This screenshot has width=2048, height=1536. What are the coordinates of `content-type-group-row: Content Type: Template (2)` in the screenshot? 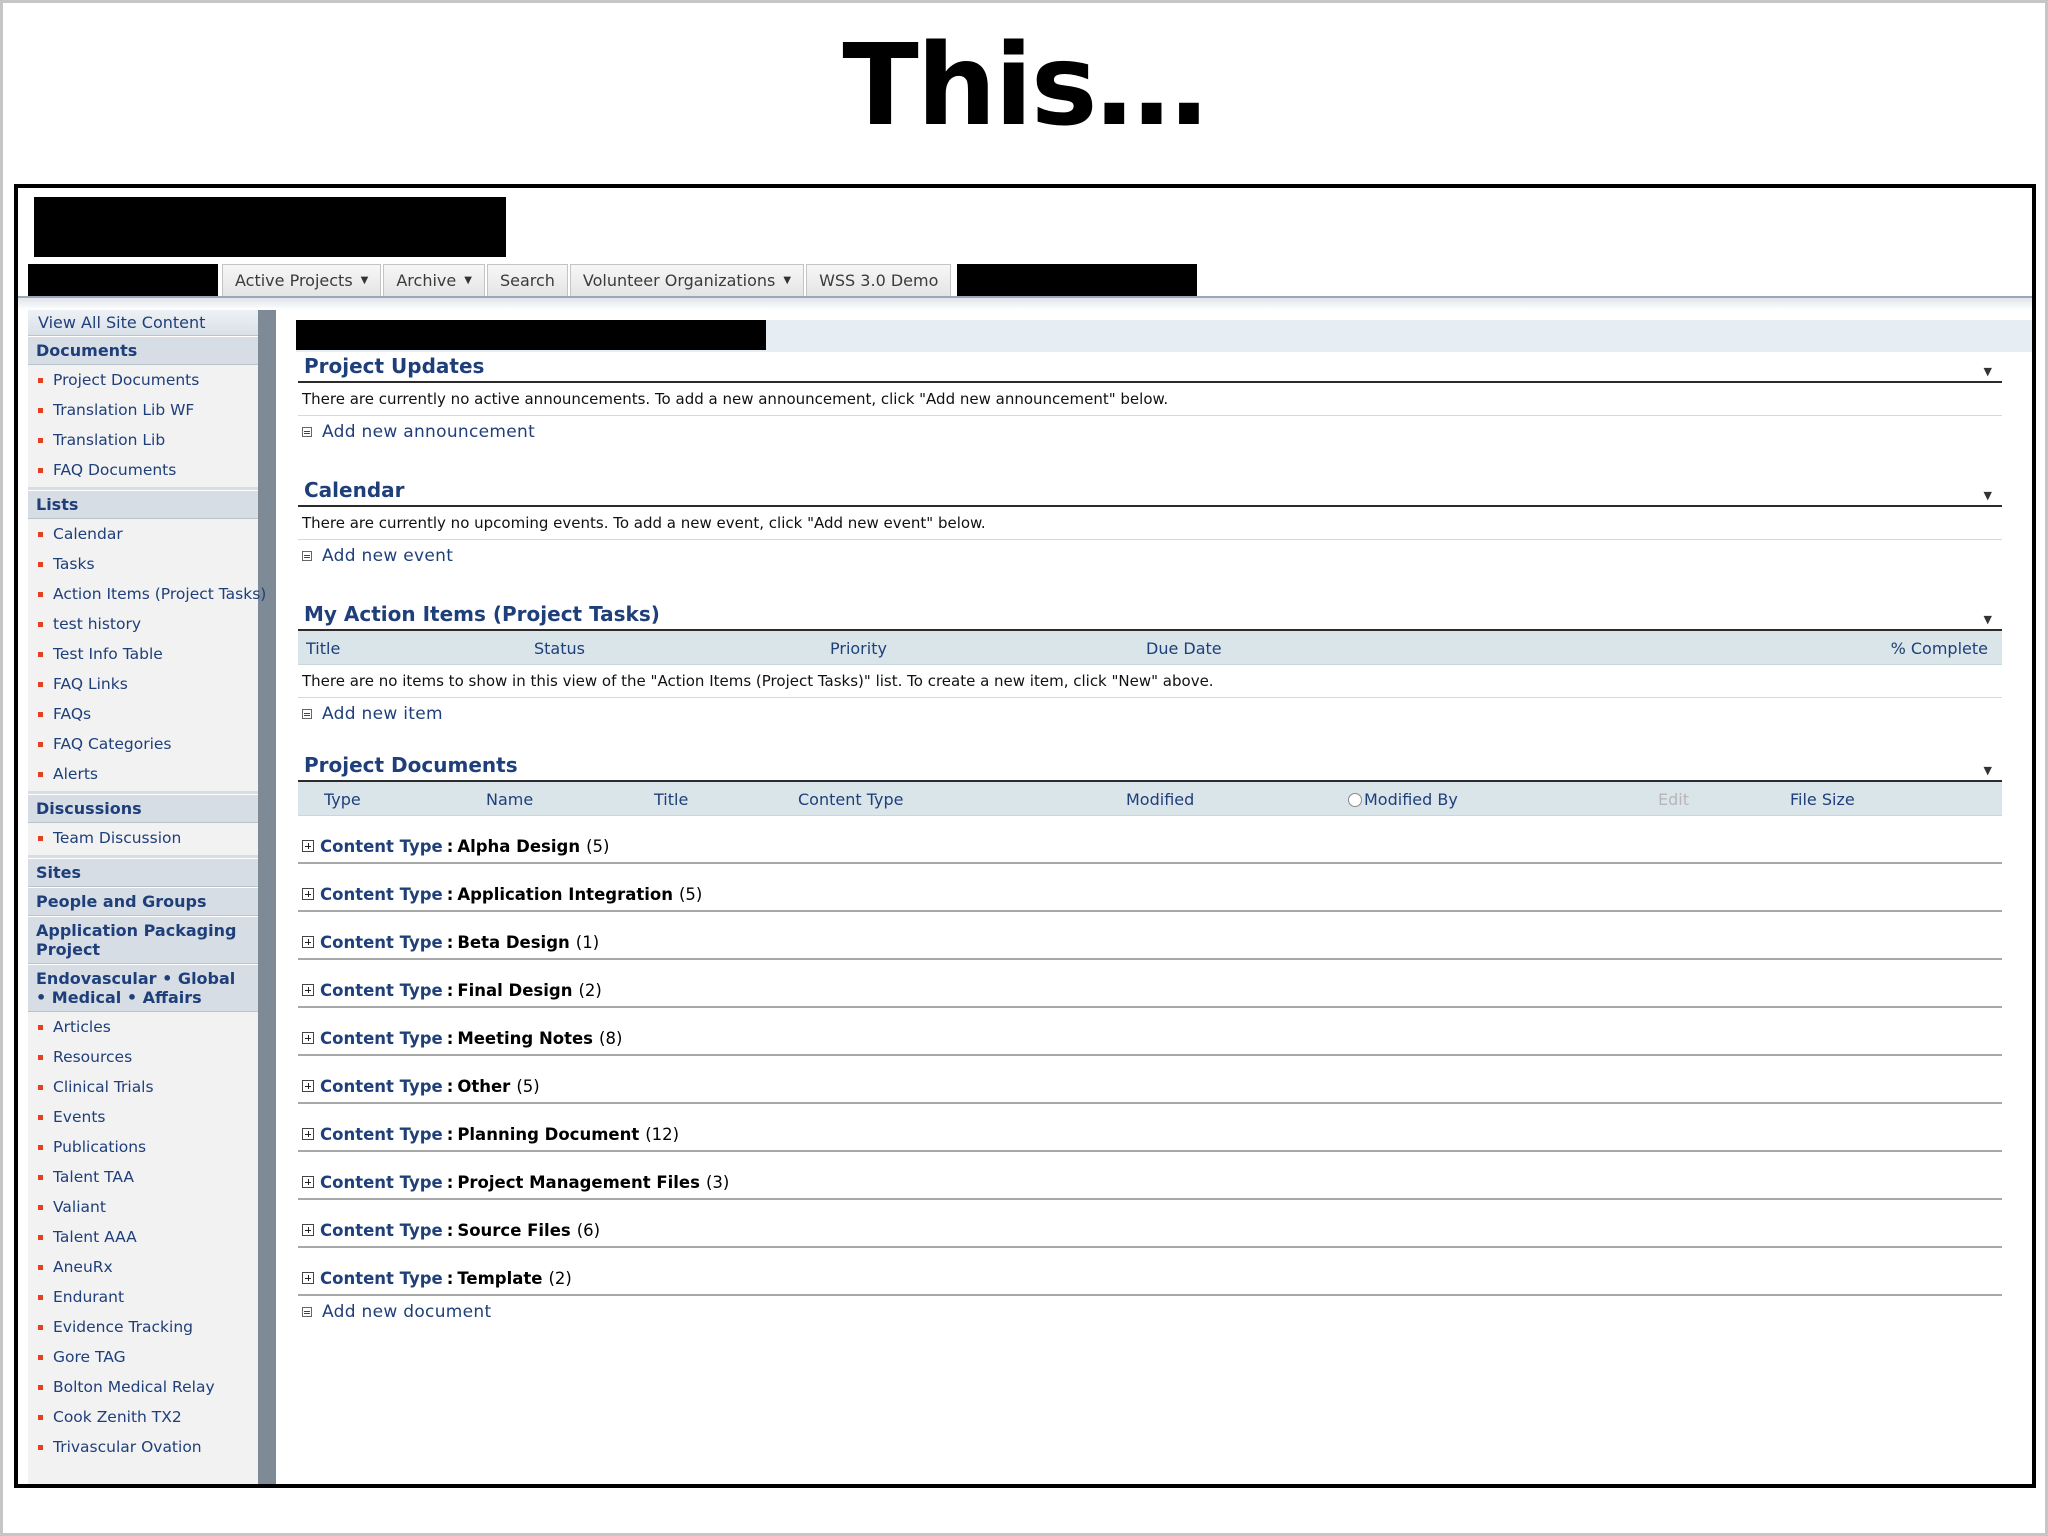 It's located at (1150, 1272).